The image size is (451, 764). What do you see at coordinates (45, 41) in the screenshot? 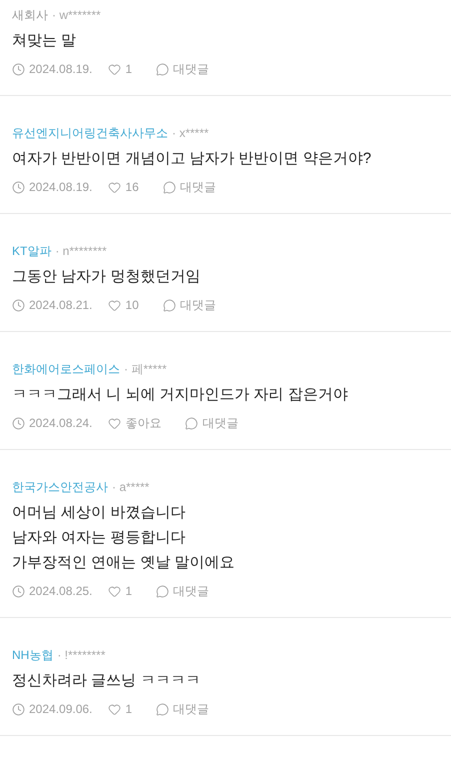
I see `comment-text: 쳐맞는 말` at bounding box center [45, 41].